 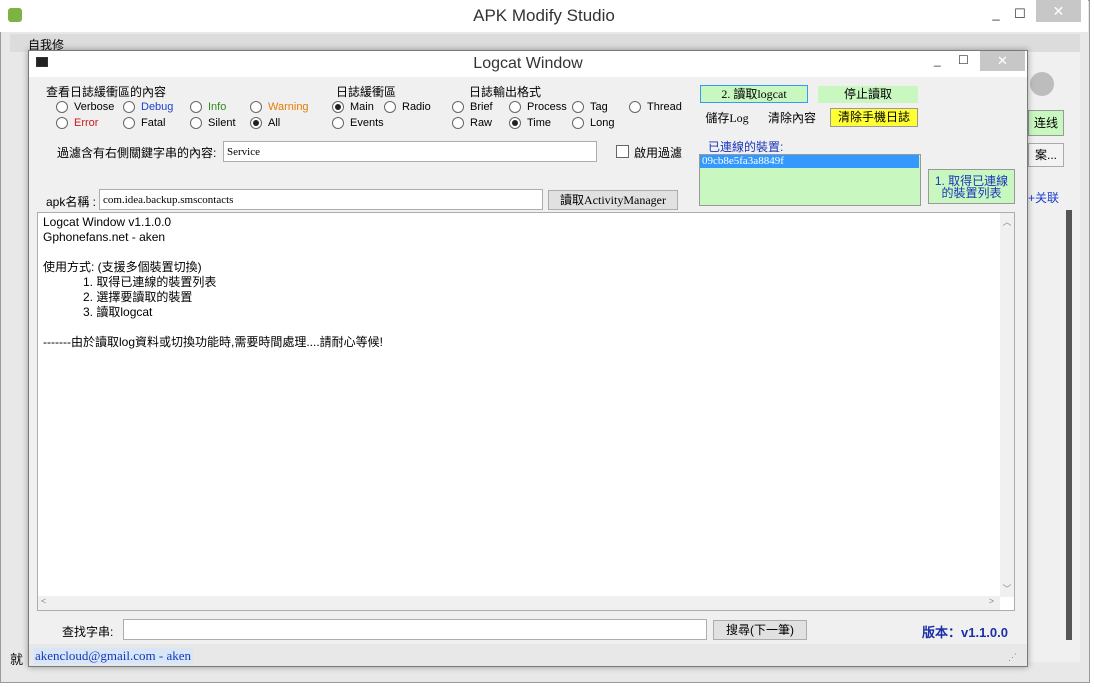 I want to click on fm-opts-option-time: Time, so click(x=530, y=123).